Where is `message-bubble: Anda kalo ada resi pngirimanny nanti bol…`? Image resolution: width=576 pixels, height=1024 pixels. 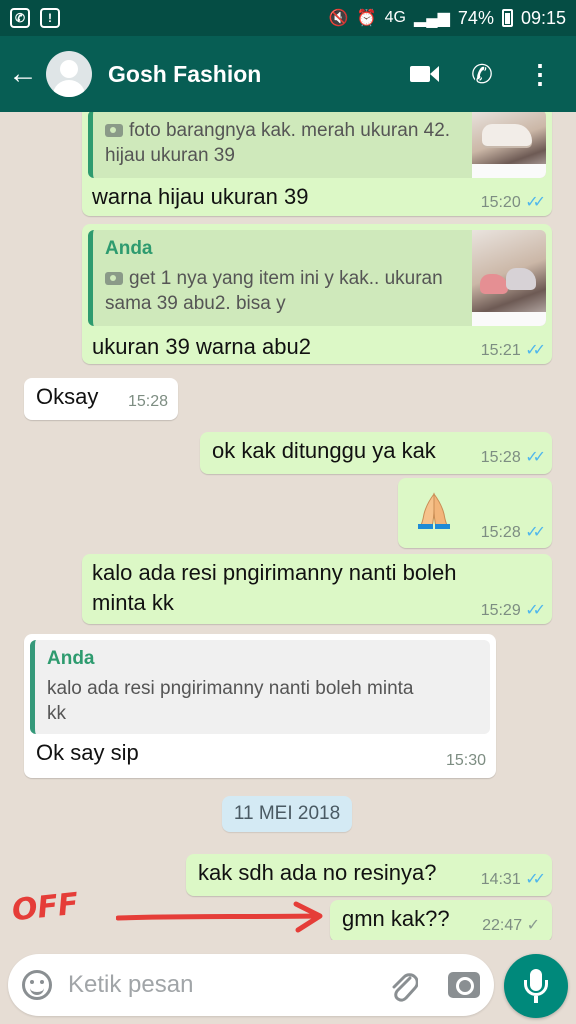 message-bubble: Anda kalo ada resi pngirimanny nanti bol… is located at coordinates (260, 706).